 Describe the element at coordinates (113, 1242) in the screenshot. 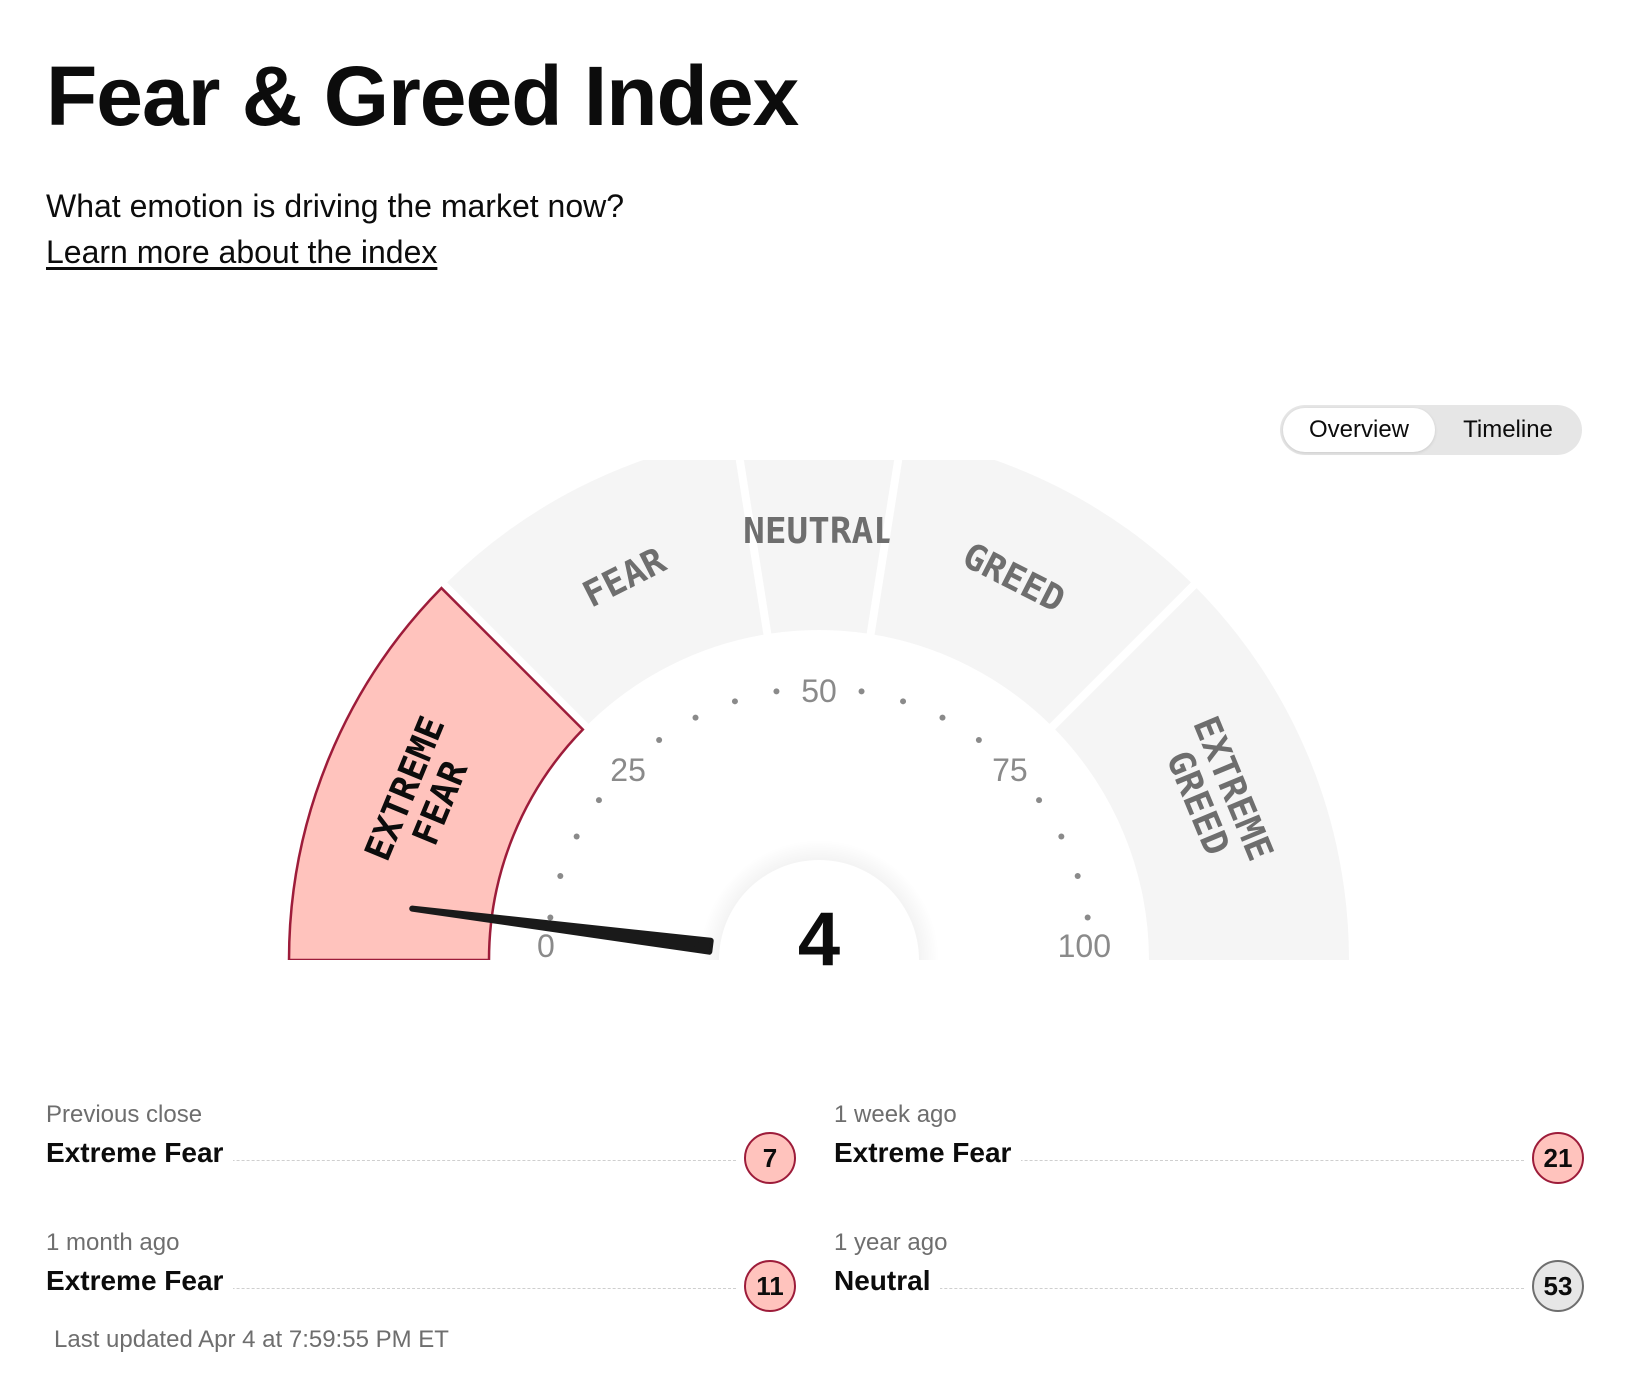

I see `stat-period: 1 month ago` at that location.